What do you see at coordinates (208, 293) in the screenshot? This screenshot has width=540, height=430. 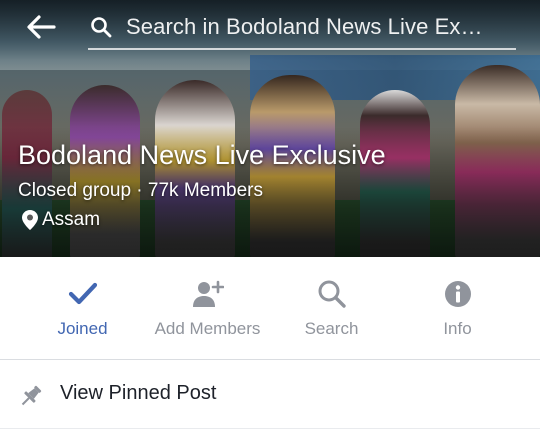 I see `add-person-icon` at bounding box center [208, 293].